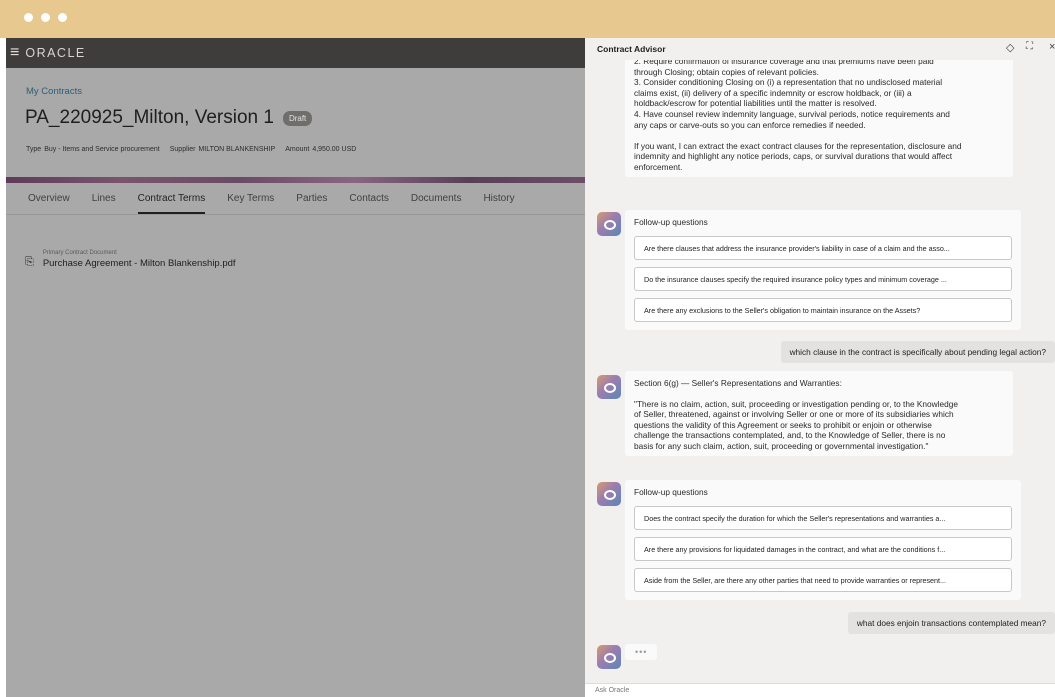  I want to click on meta-amount: Amount 4,950.00 USD, so click(321, 149).